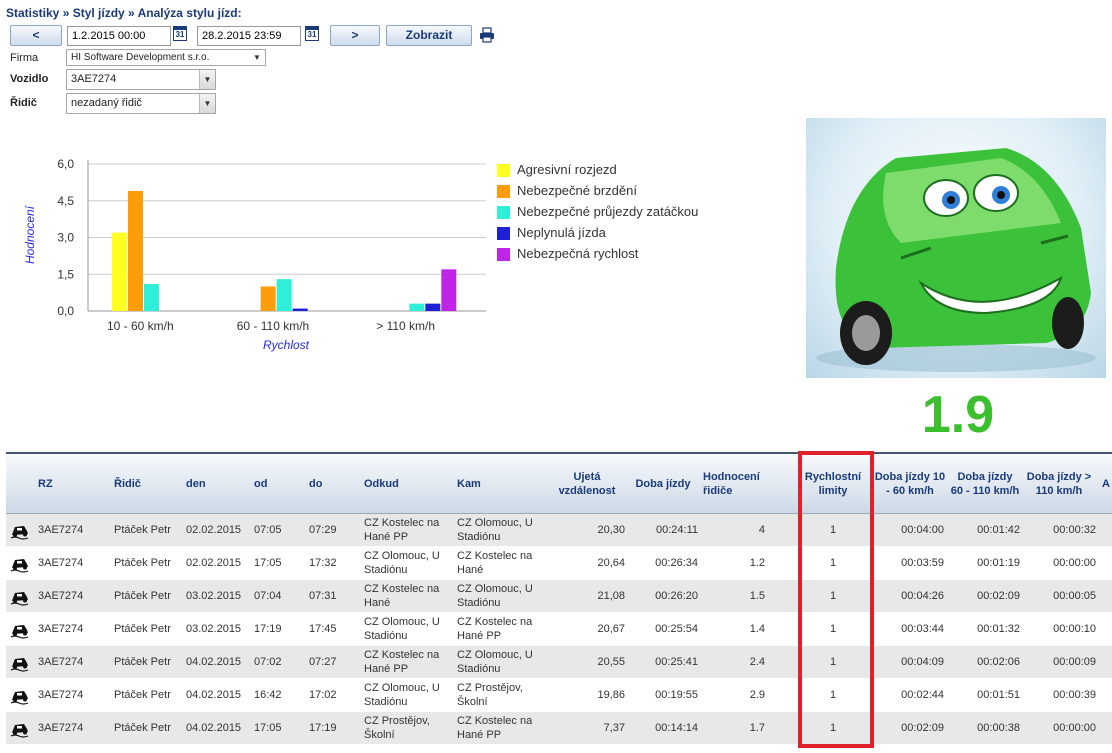 This screenshot has width=1112, height=753. Describe the element at coordinates (29, 79) in the screenshot. I see `vozidlo-label: Vozidlo` at that location.